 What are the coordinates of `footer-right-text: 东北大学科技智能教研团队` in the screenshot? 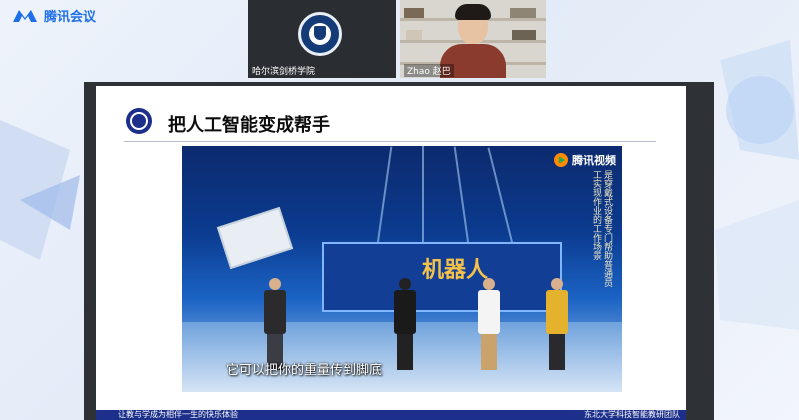 It's located at (632, 414).